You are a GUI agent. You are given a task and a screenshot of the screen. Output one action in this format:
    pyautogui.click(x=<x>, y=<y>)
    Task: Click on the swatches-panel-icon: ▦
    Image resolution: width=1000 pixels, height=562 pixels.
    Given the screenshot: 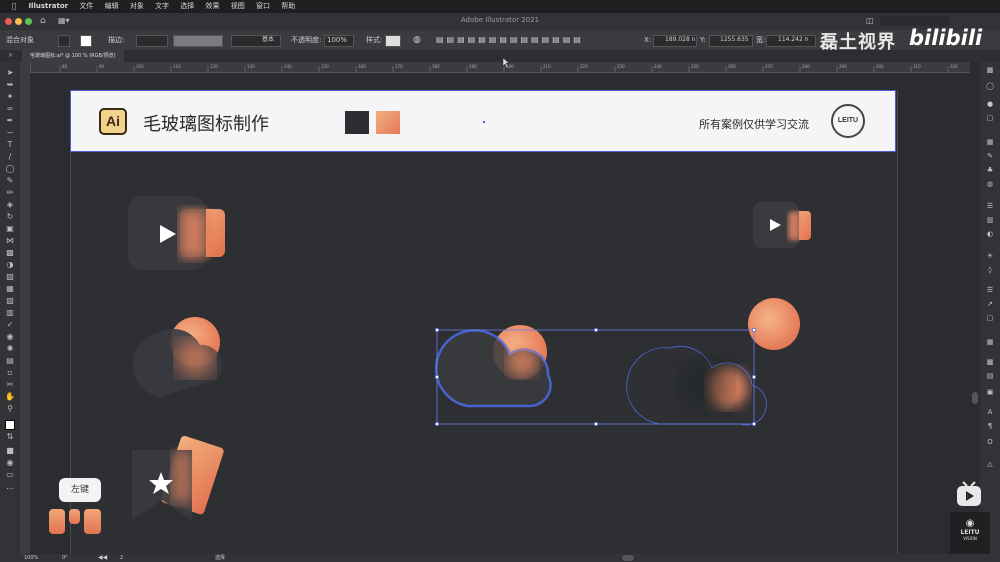 What is the action you would take?
    pyautogui.click(x=990, y=142)
    